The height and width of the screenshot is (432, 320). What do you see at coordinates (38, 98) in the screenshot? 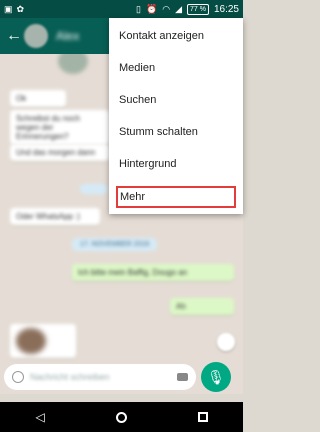
I see `message-bubble: Ok` at bounding box center [38, 98].